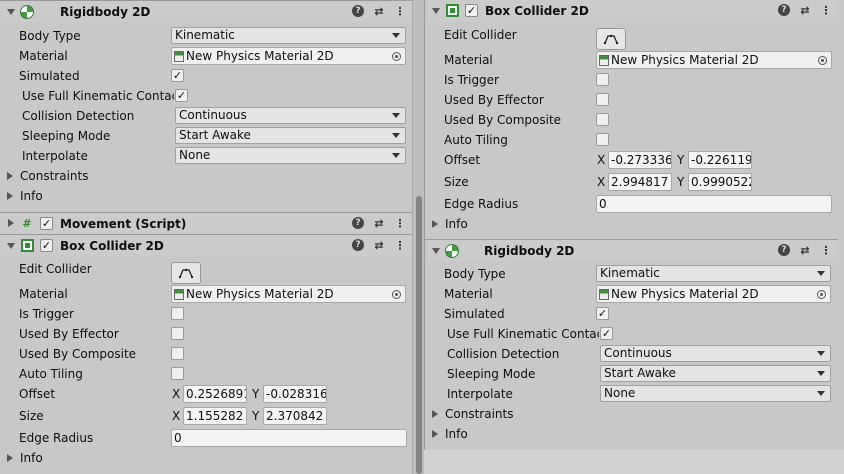  I want to click on chevron-down-icon, so click(821, 393).